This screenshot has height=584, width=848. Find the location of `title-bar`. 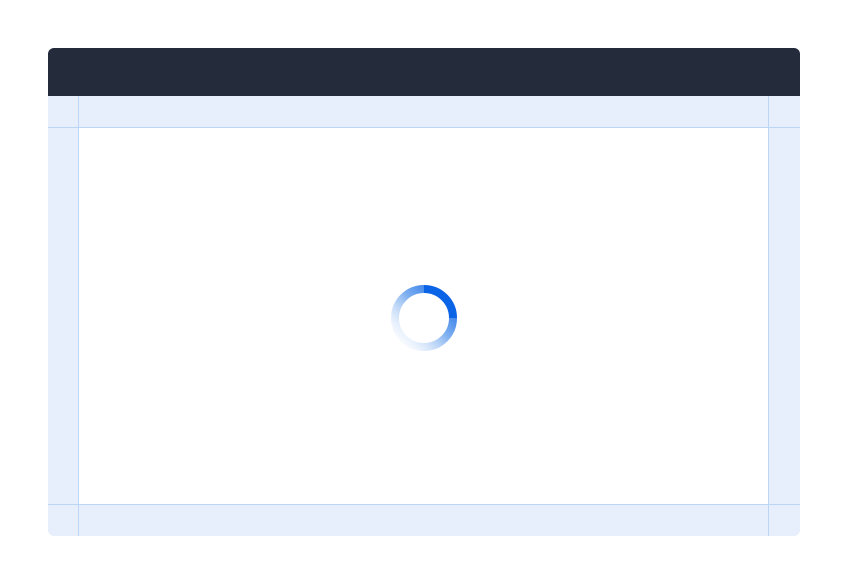

title-bar is located at coordinates (424, 72).